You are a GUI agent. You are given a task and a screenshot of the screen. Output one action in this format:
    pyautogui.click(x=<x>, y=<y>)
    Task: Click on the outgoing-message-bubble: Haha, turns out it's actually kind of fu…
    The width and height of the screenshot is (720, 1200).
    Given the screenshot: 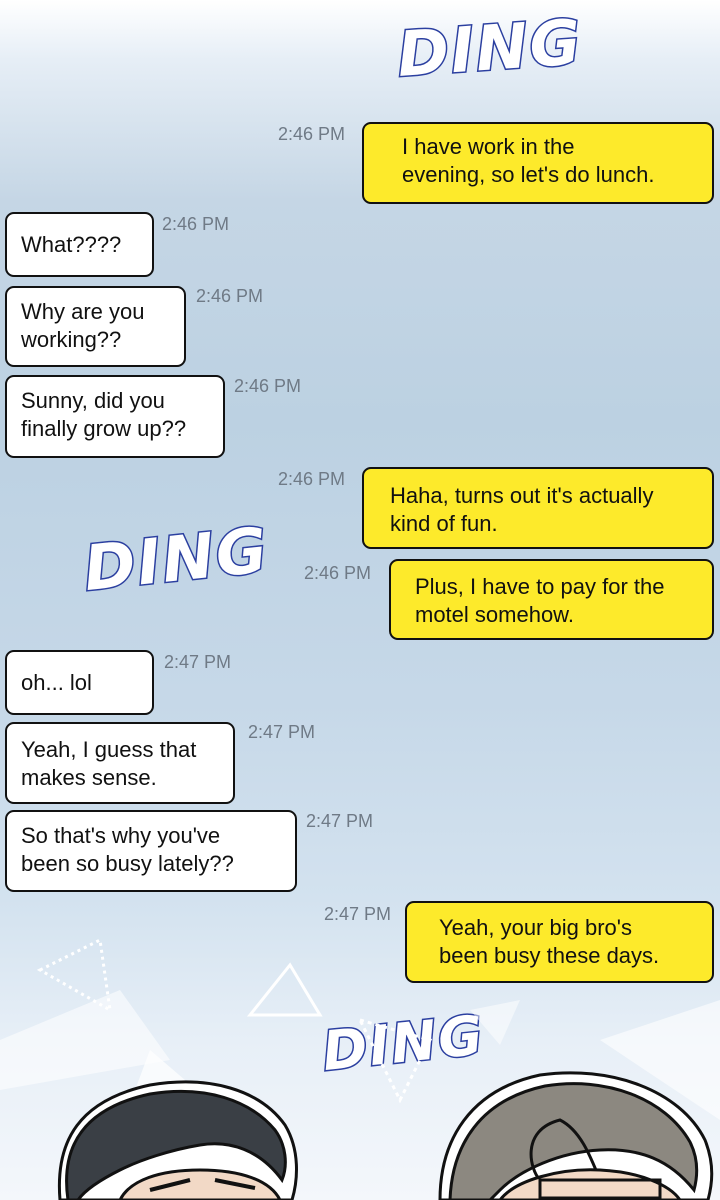 What is the action you would take?
    pyautogui.click(x=538, y=508)
    